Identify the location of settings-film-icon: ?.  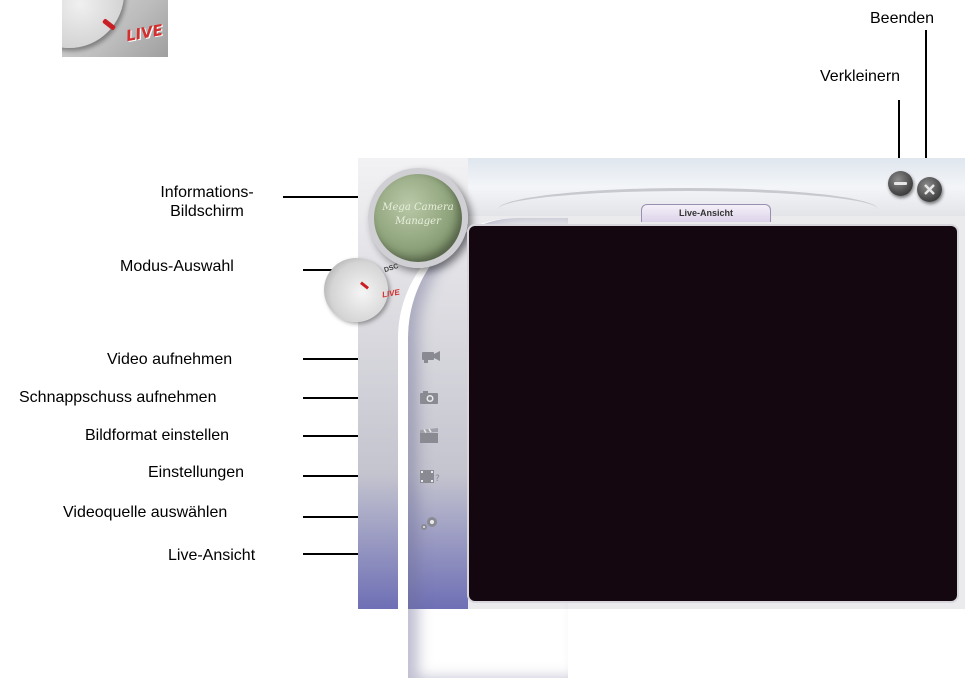
(429, 476).